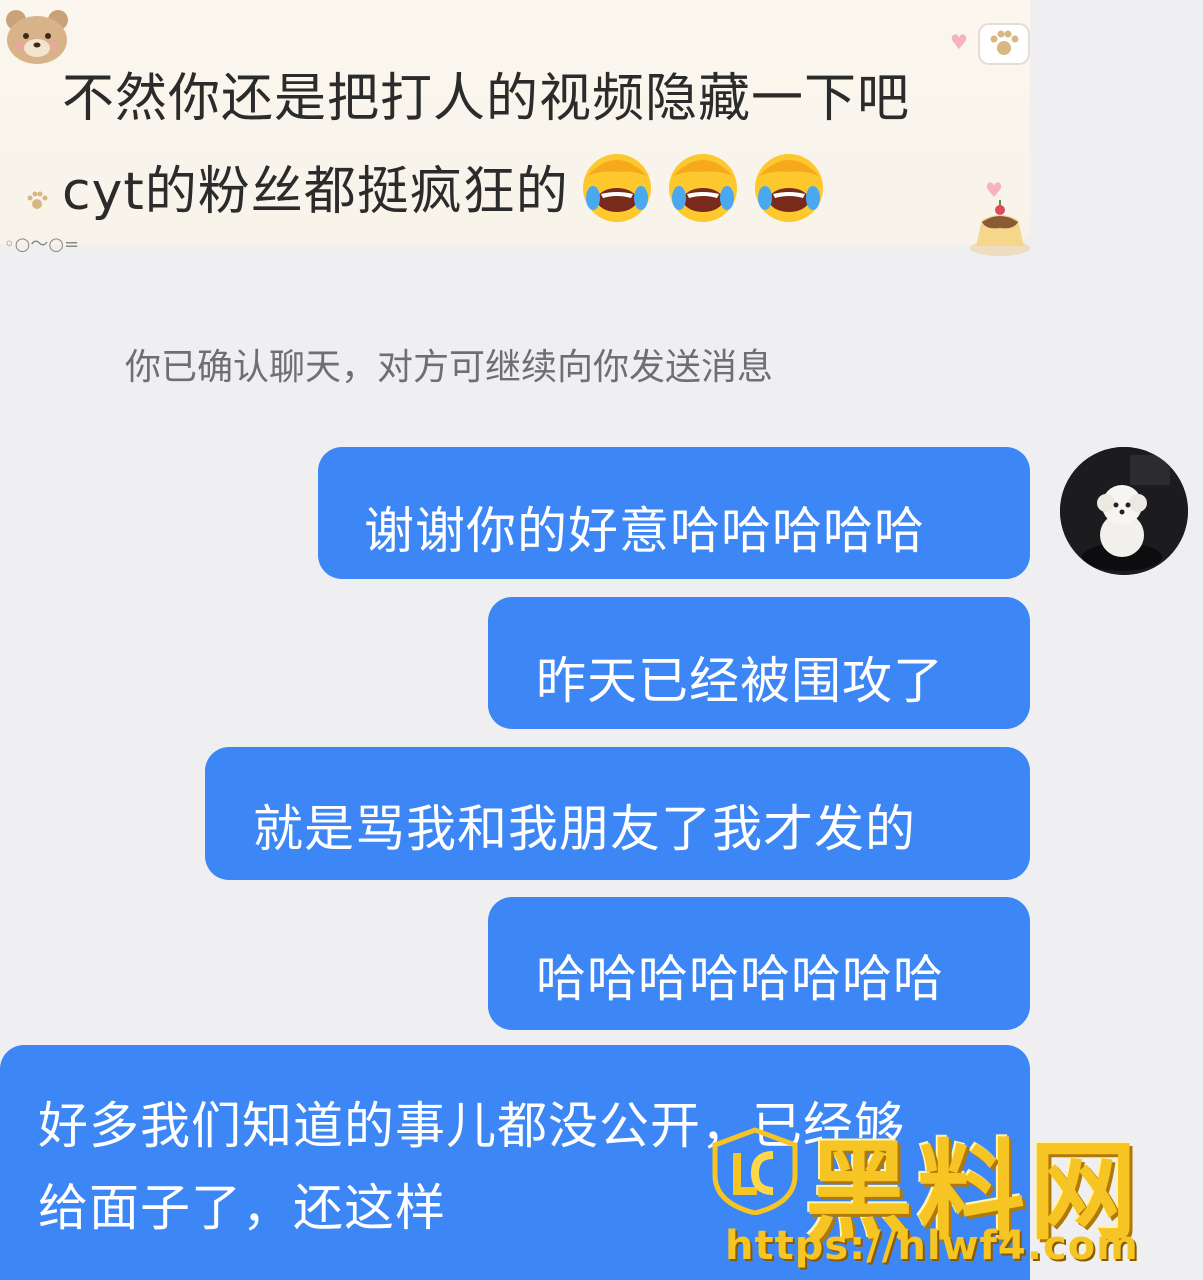  What do you see at coordinates (617, 813) in the screenshot?
I see `outgoing-message-bubble: 就是骂我和我朋友了我才发的` at bounding box center [617, 813].